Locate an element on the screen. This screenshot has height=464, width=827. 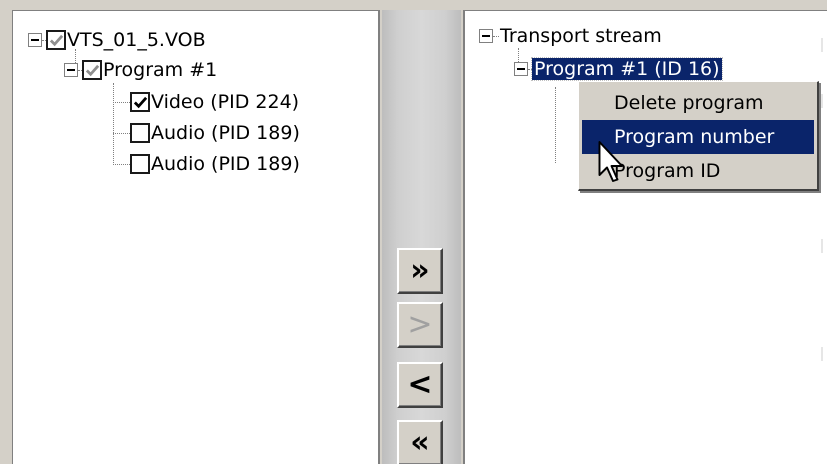
add-one-button: > is located at coordinates (420, 325).